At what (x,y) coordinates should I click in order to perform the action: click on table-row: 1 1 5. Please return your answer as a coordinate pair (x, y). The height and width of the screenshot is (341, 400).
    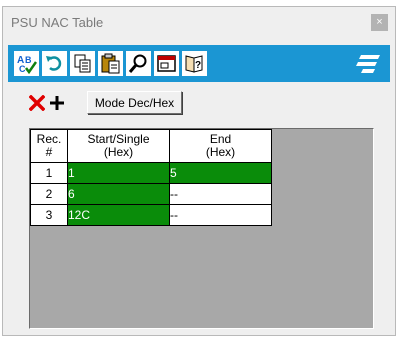
    Looking at the image, I should click on (151, 173).